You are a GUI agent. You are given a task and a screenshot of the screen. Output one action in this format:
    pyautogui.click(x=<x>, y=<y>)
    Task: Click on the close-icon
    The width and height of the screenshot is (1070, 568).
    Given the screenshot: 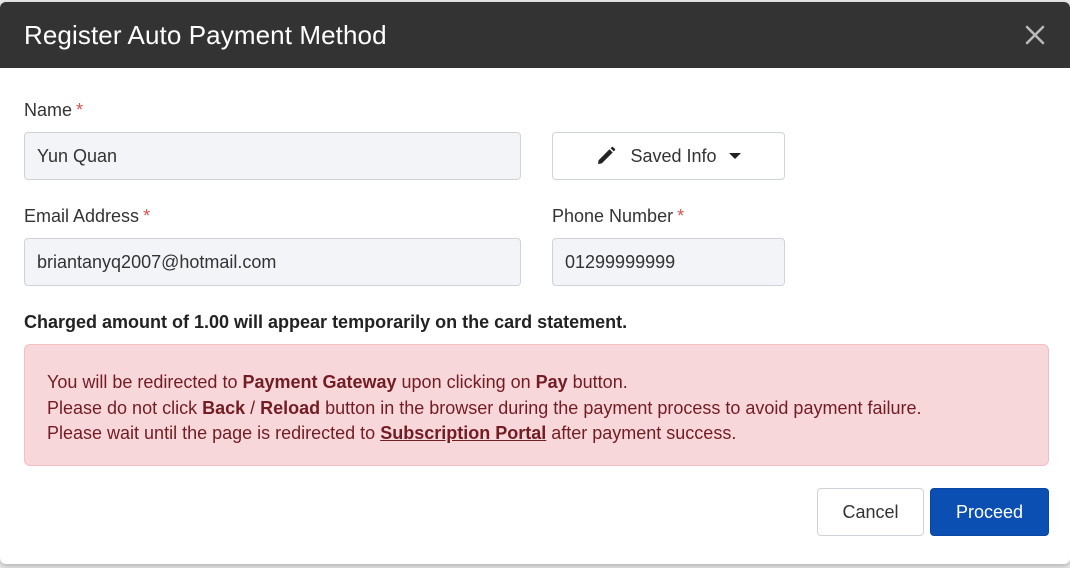 What is the action you would take?
    pyautogui.click(x=1035, y=35)
    